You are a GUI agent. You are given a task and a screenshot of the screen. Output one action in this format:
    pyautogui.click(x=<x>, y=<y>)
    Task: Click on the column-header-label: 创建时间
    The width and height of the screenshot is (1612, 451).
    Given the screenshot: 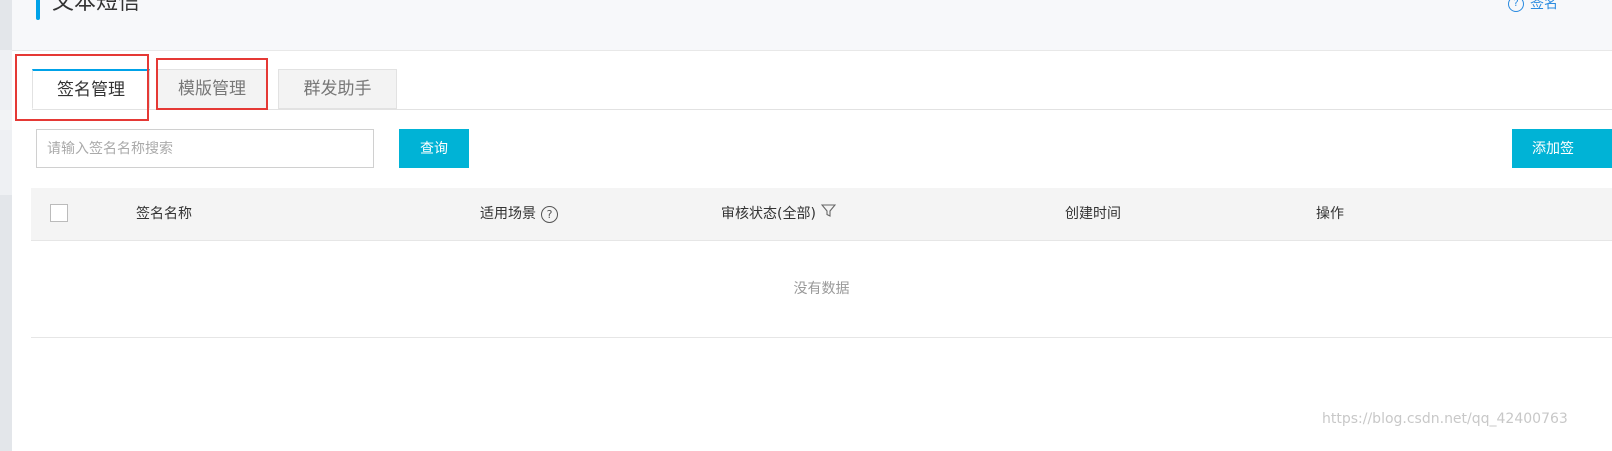 What is the action you would take?
    pyautogui.click(x=1093, y=214)
    